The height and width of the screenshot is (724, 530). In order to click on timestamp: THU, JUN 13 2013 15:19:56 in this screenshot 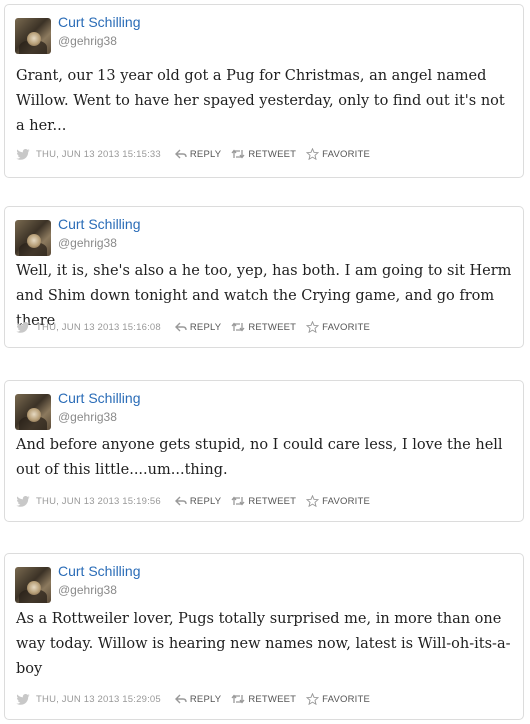, I will do `click(98, 501)`.